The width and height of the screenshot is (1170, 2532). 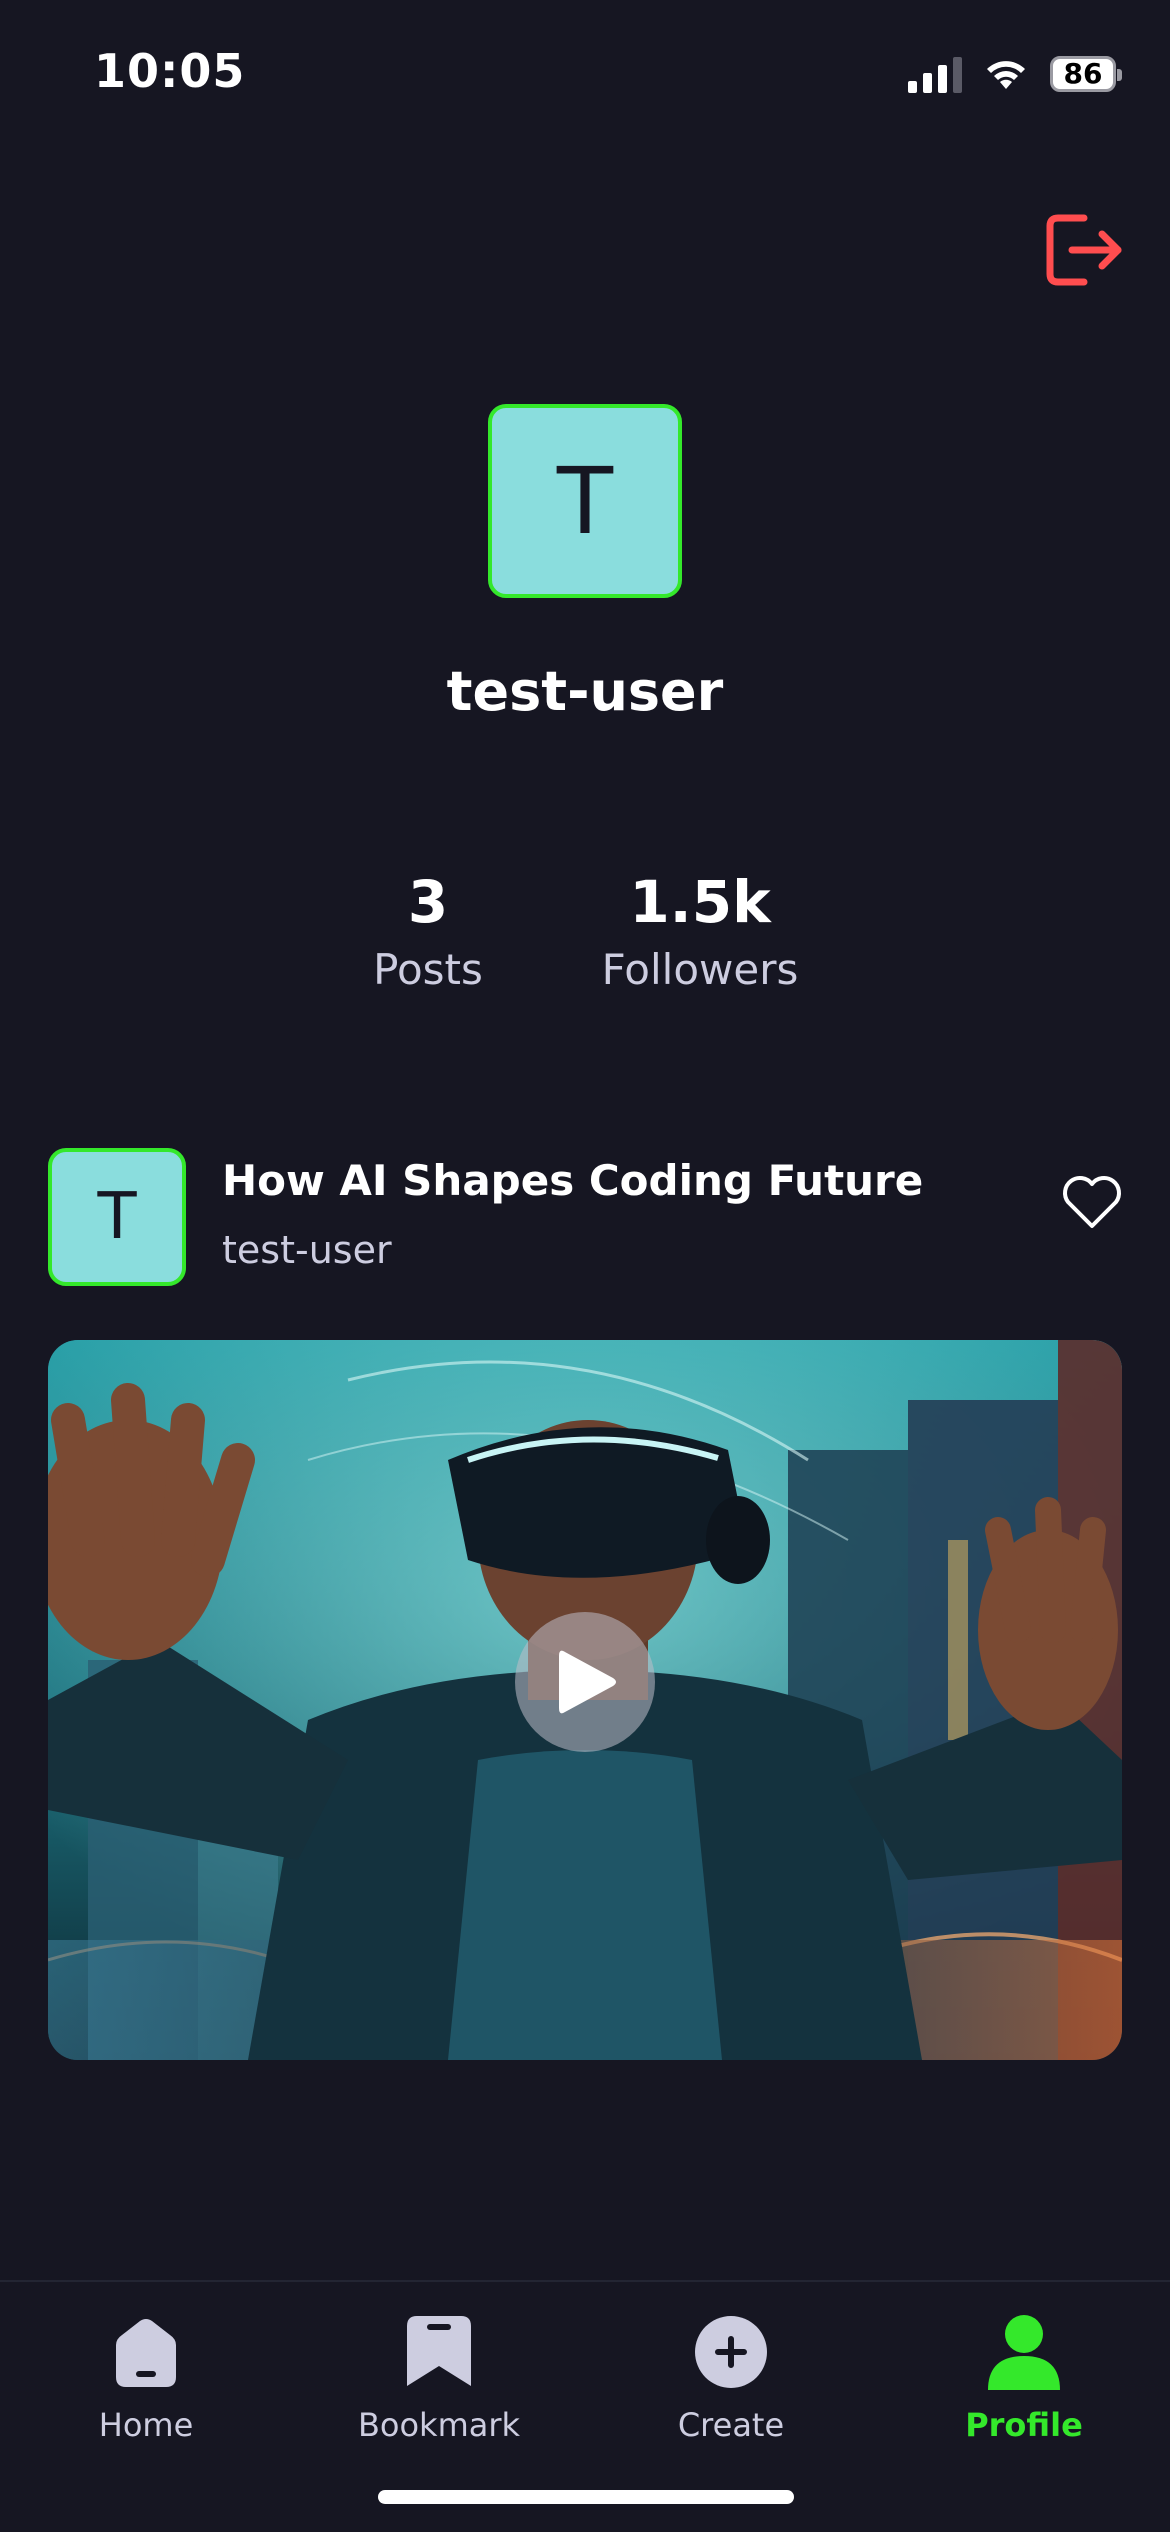 What do you see at coordinates (307, 1250) in the screenshot?
I see `post-author: test-user` at bounding box center [307, 1250].